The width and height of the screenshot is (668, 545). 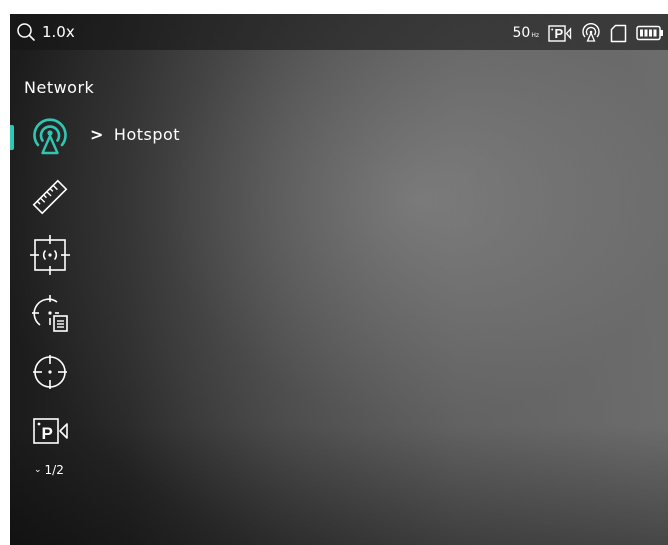 What do you see at coordinates (58, 32) in the screenshot?
I see `zoom-value: 1.0x` at bounding box center [58, 32].